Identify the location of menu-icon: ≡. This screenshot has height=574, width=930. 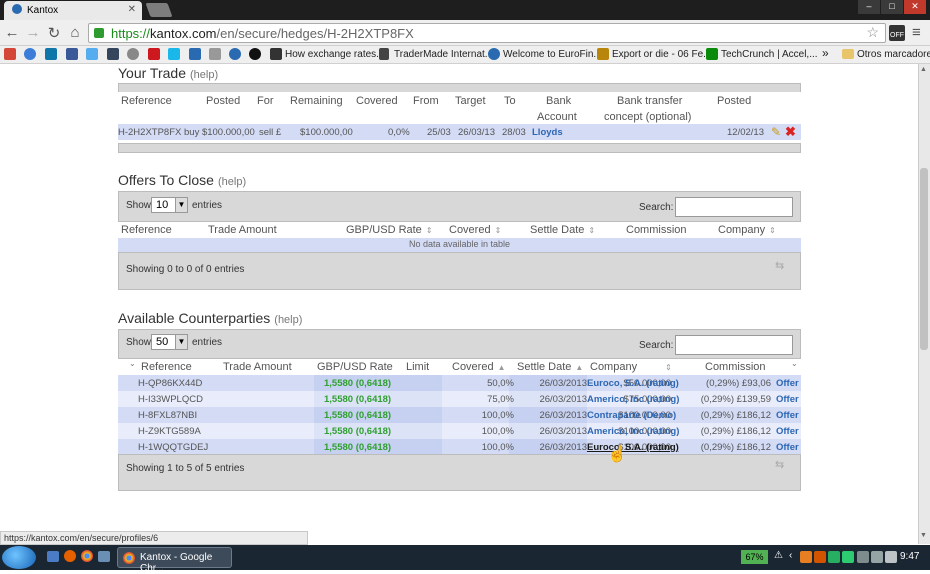
(916, 32).